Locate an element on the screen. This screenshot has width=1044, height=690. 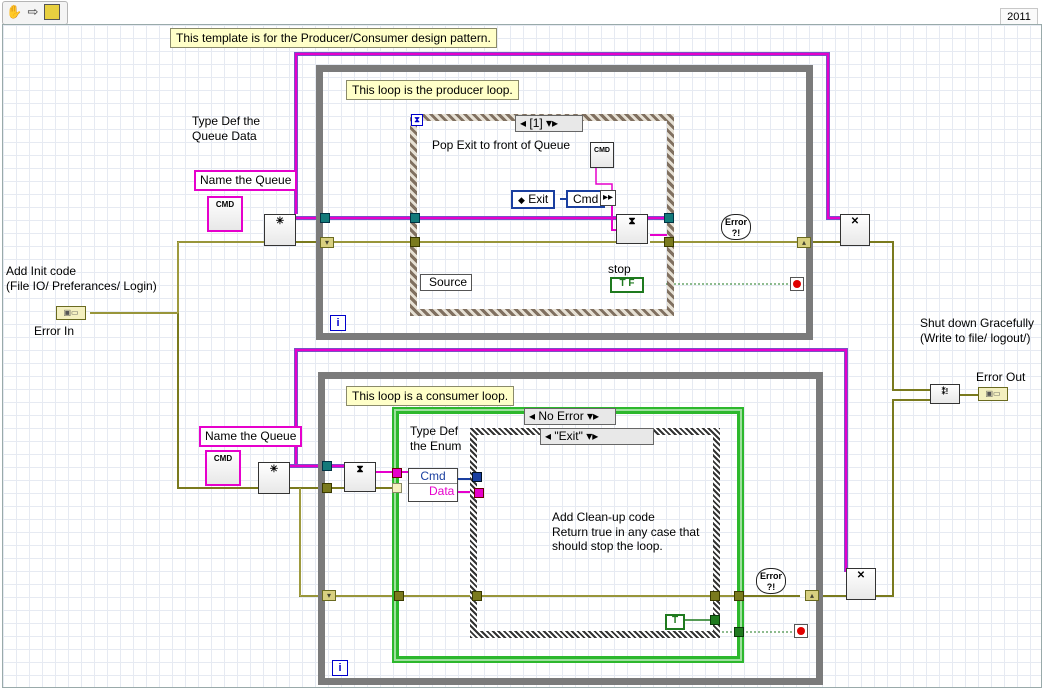
producer-case-selector: ◂ [1] ▾▸ is located at coordinates (549, 123).